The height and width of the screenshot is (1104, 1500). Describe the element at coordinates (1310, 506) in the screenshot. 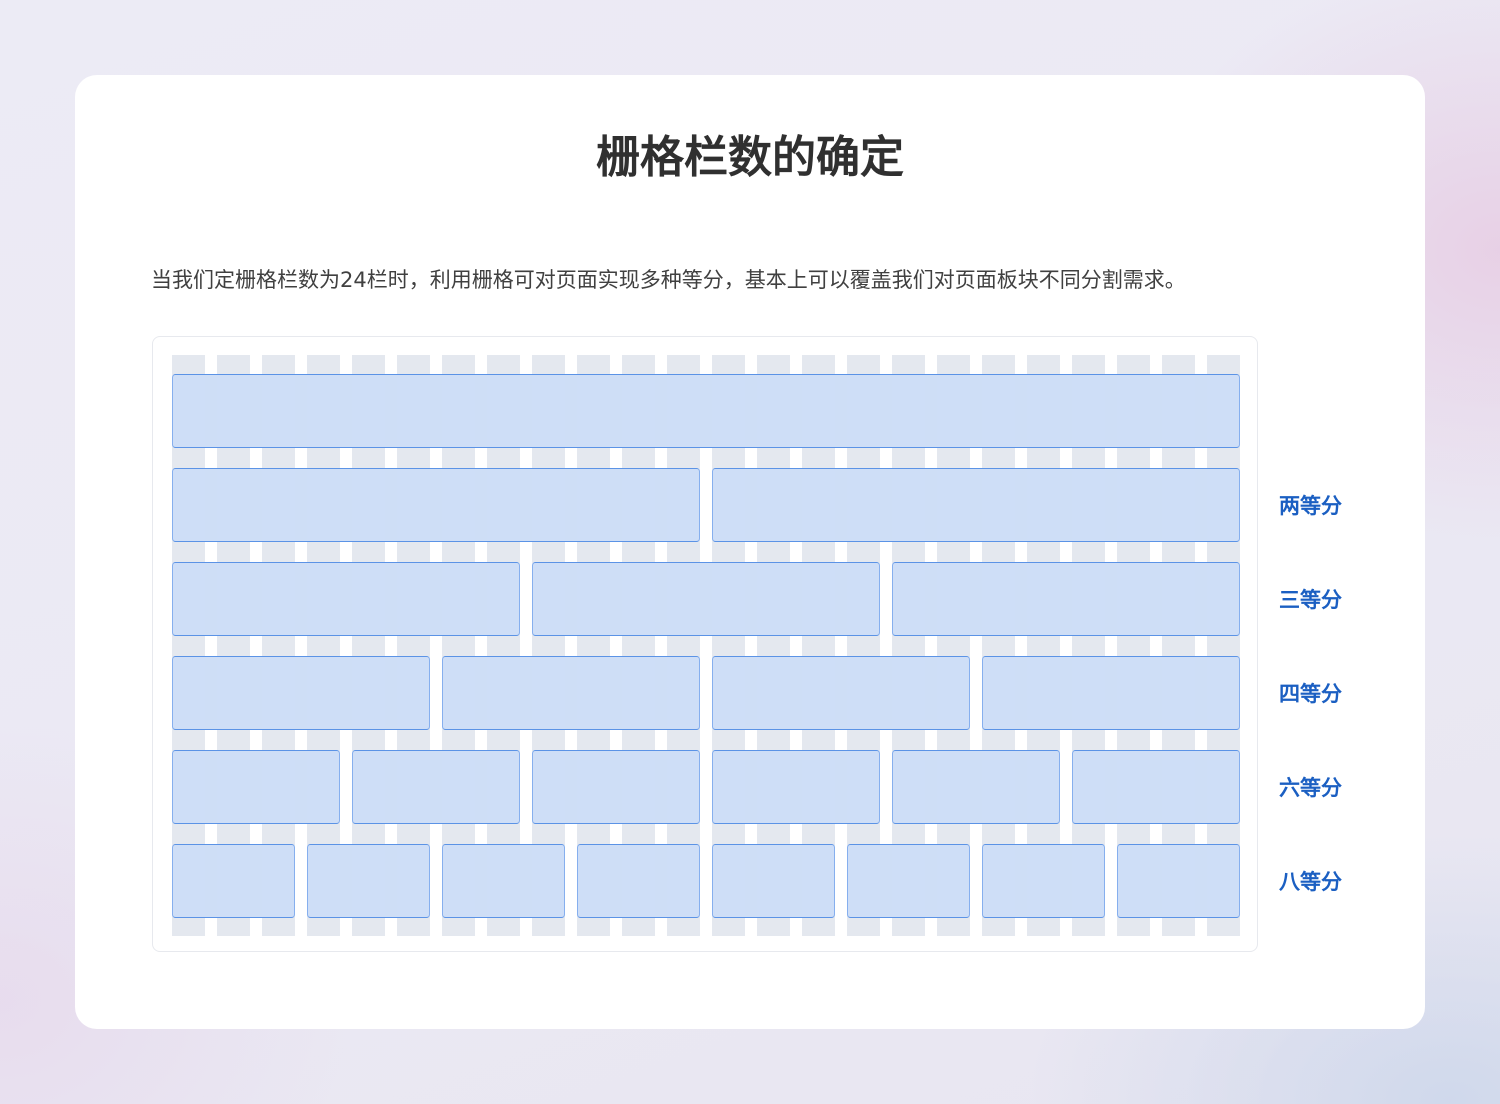

I see `row-label-2: 两等分` at that location.